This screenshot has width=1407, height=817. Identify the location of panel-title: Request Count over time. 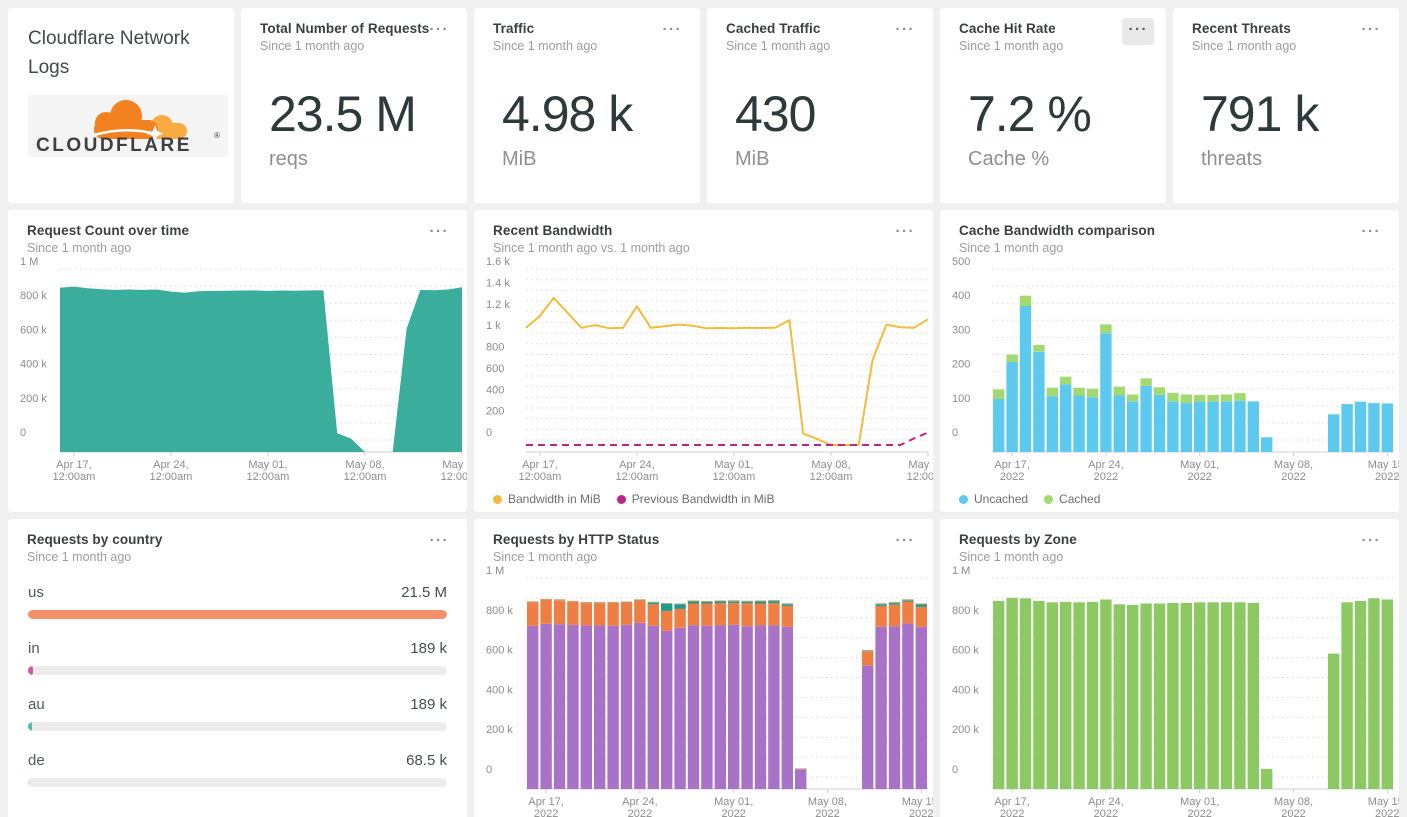
(108, 230).